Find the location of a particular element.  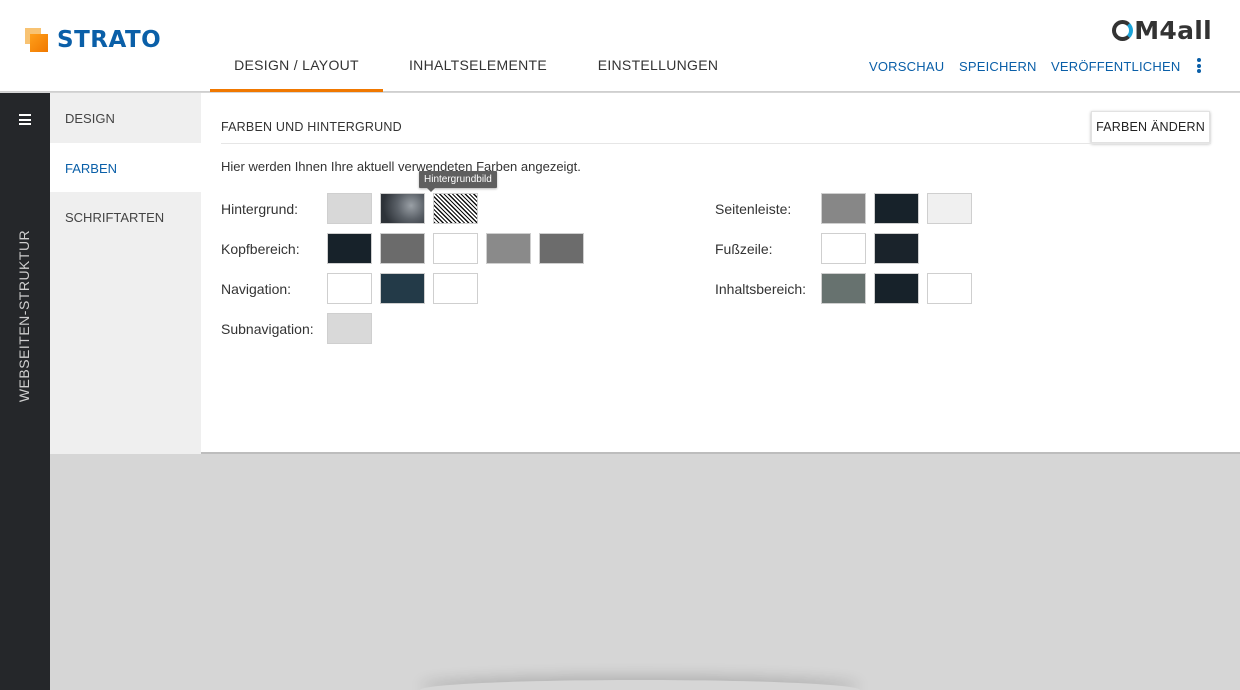

label-subnavigation: Subnavigation: is located at coordinates (267, 329).